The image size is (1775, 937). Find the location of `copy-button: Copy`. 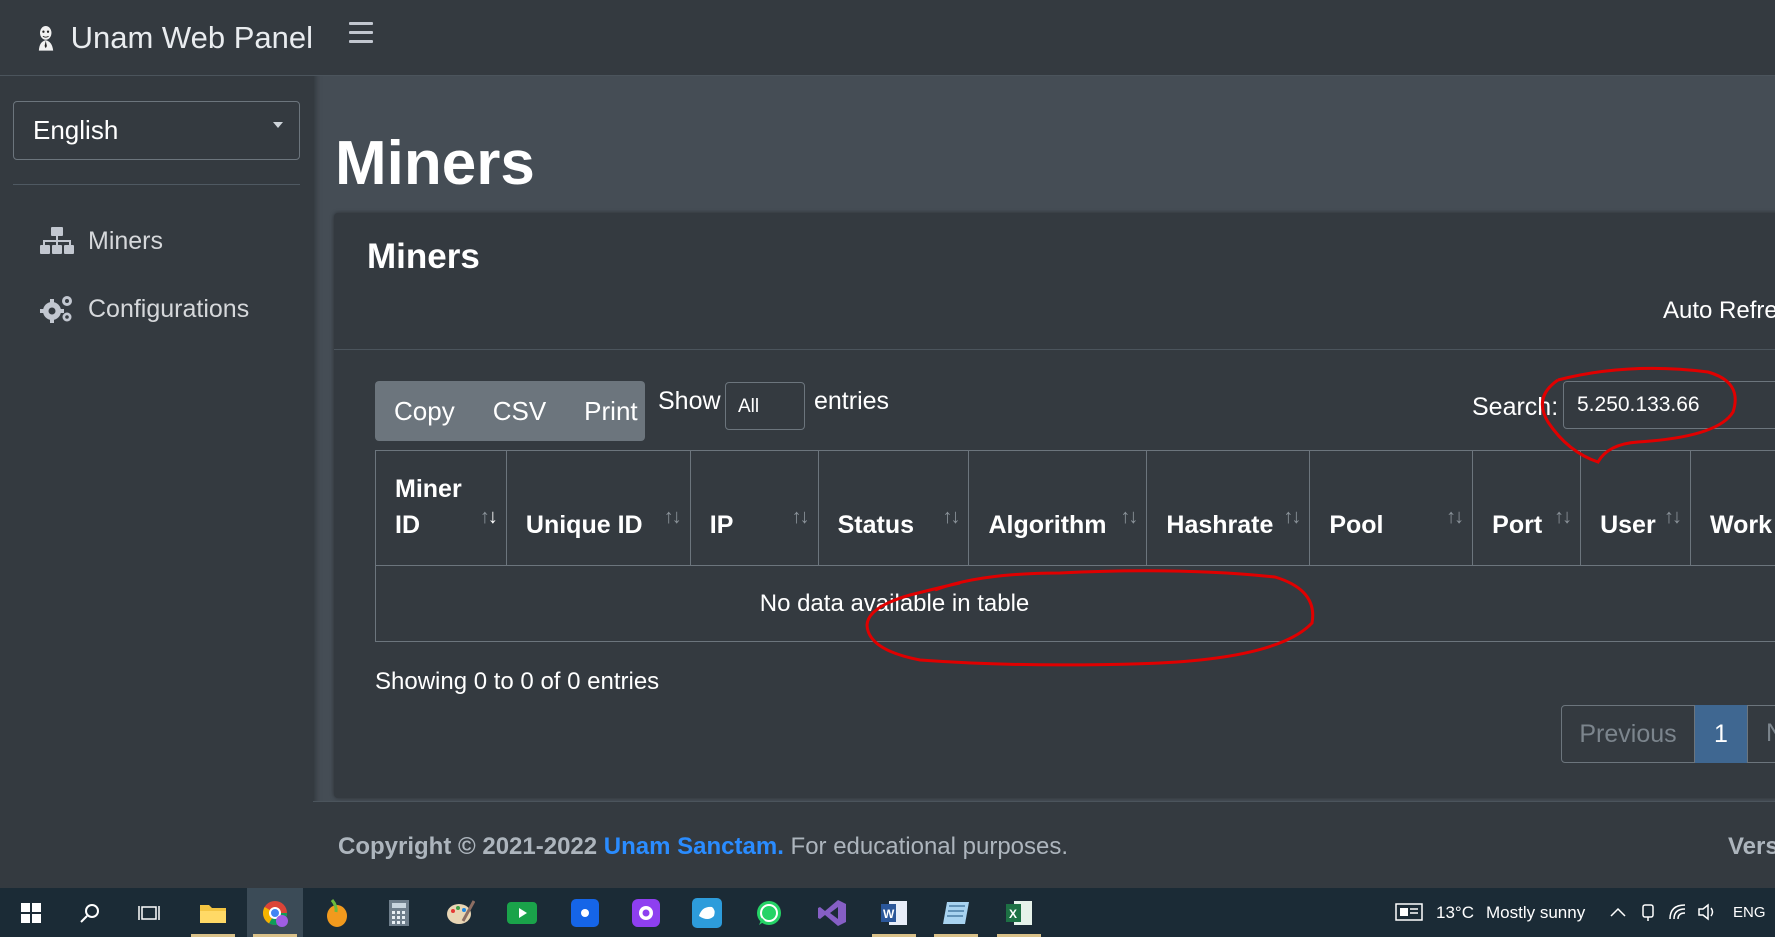

copy-button: Copy is located at coordinates (424, 411).